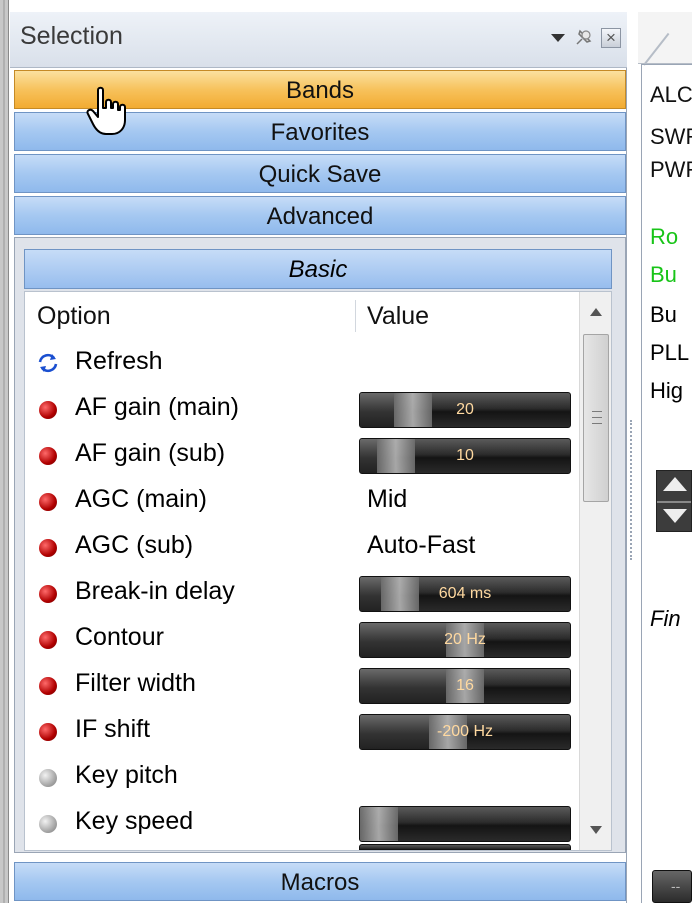 This screenshot has width=692, height=903. I want to click on title-controls: ×, so click(586, 38).